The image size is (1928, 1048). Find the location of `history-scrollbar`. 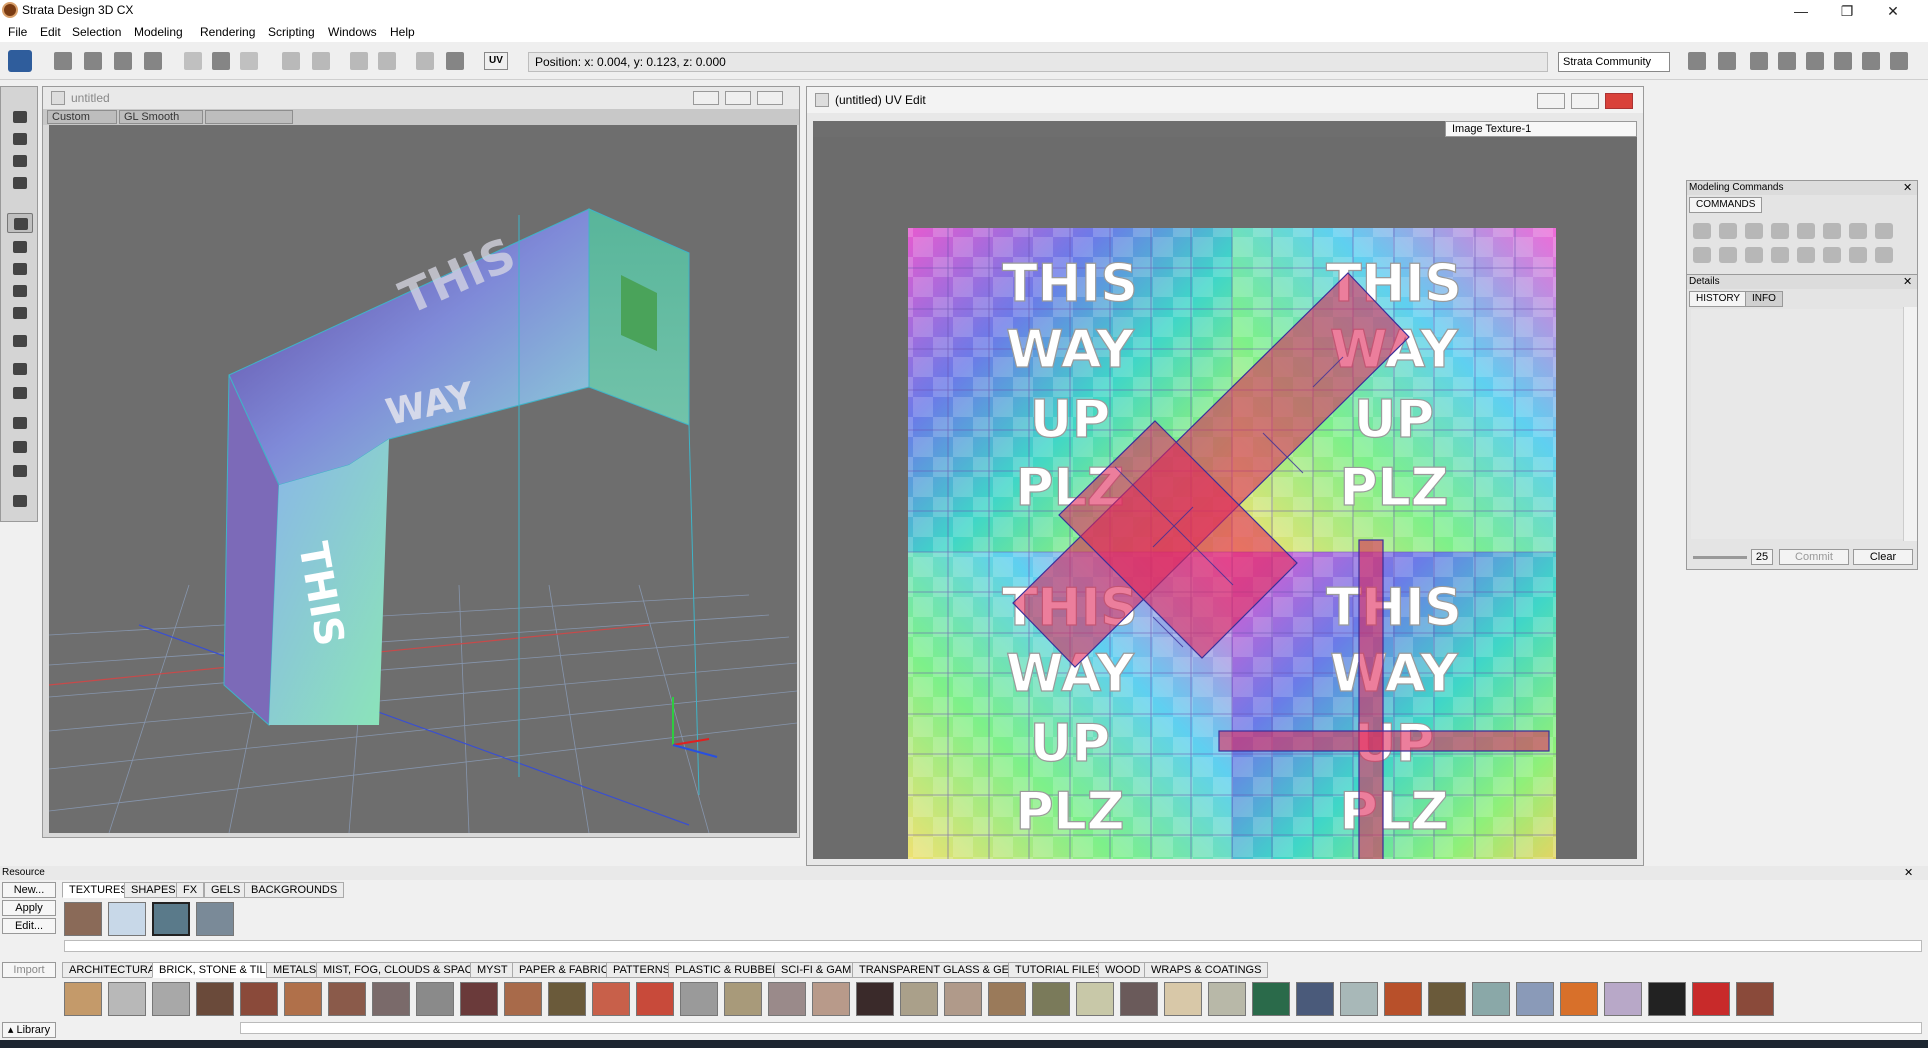

history-scrollbar is located at coordinates (1910, 424).